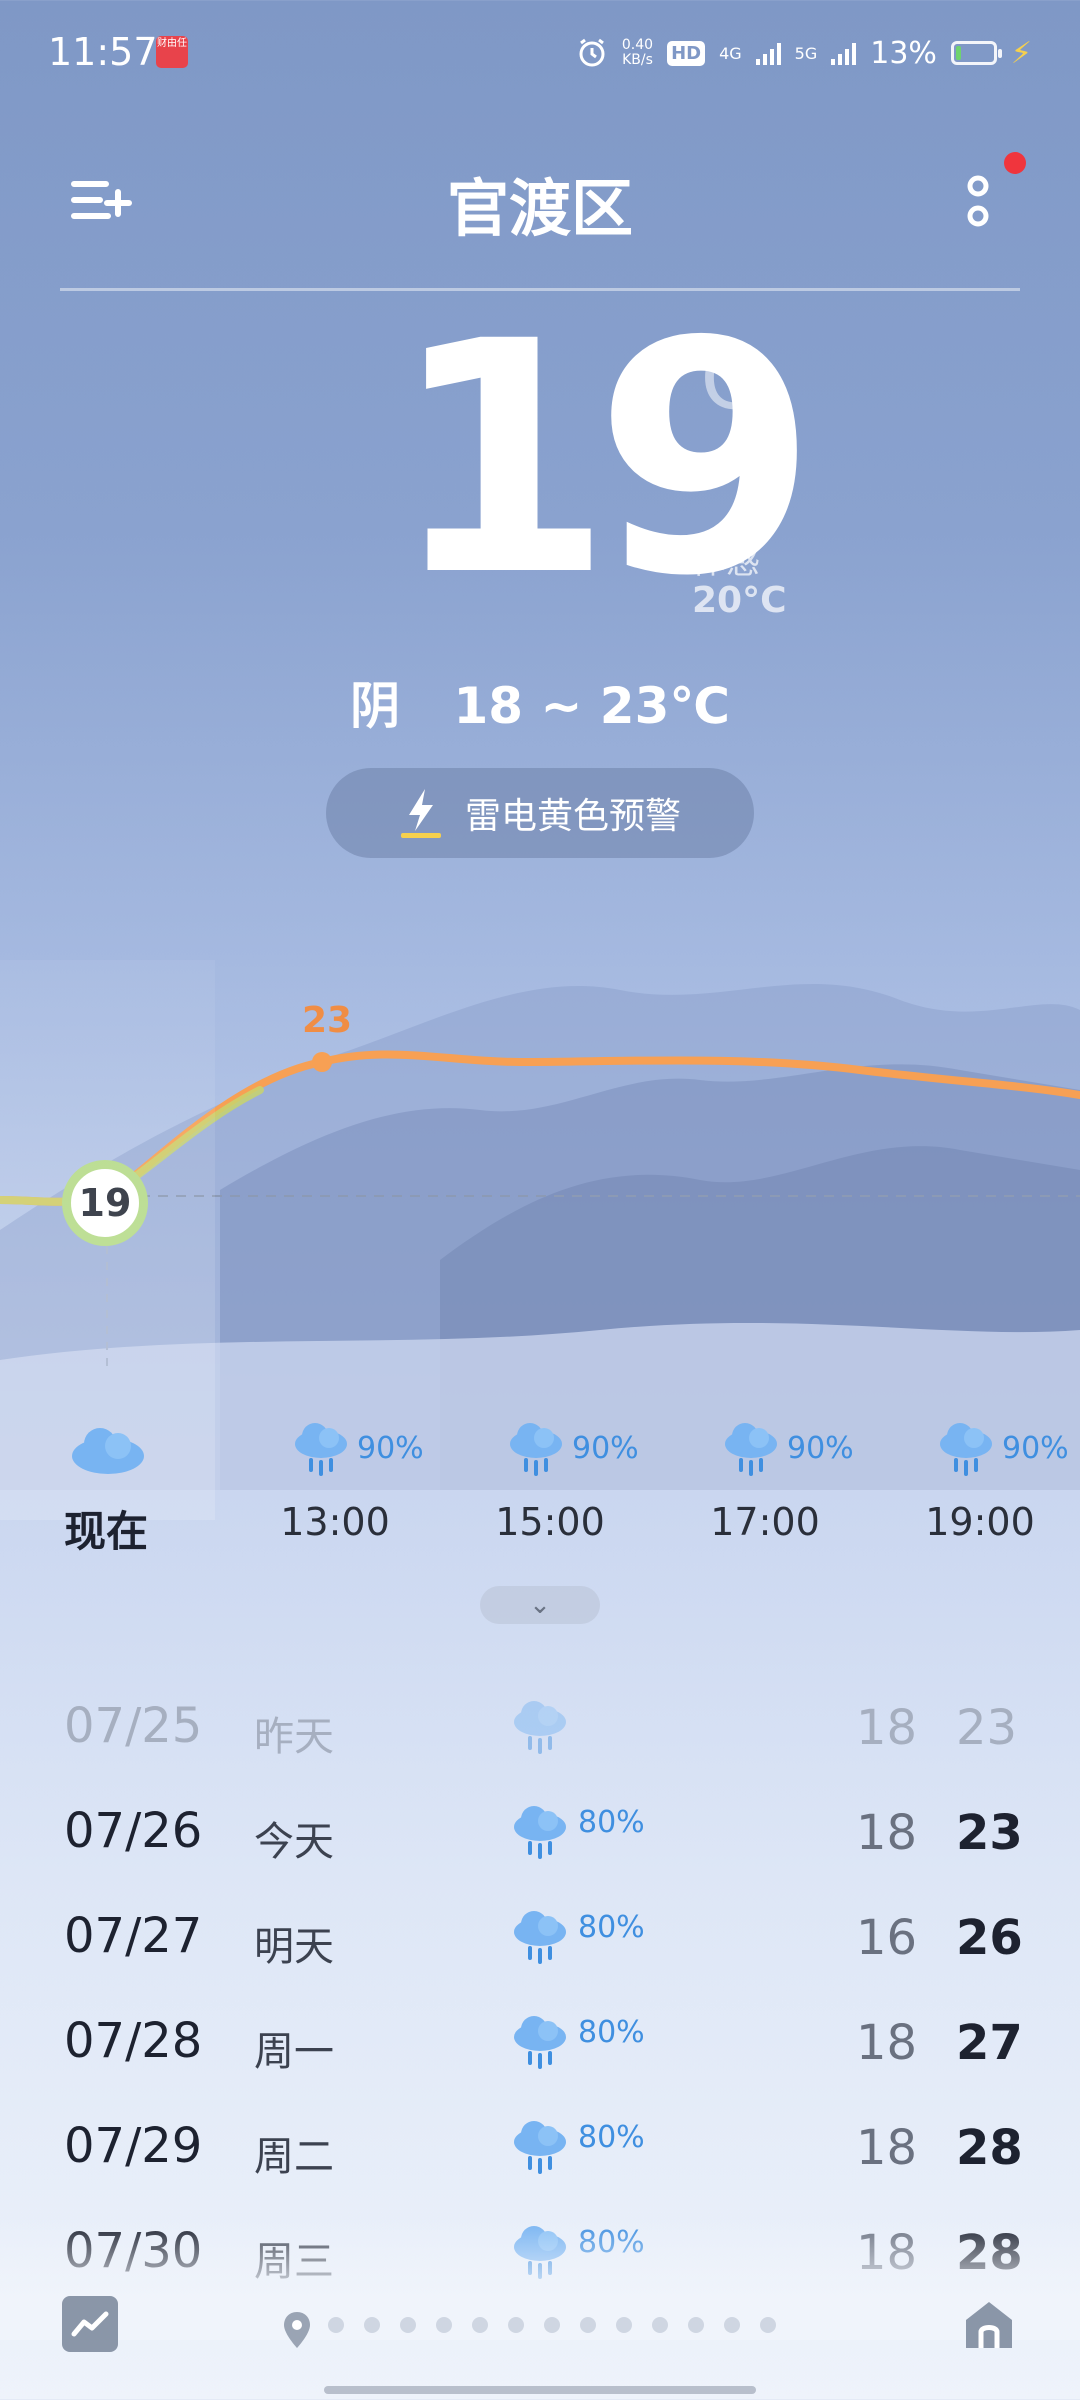 The image size is (1080, 2400). Describe the element at coordinates (739, 600) in the screenshot. I see `feels-like-value: 20°C` at that location.